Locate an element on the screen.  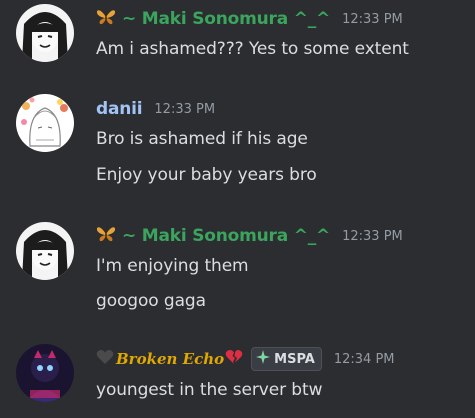
author-name: danii is located at coordinates (119, 109).